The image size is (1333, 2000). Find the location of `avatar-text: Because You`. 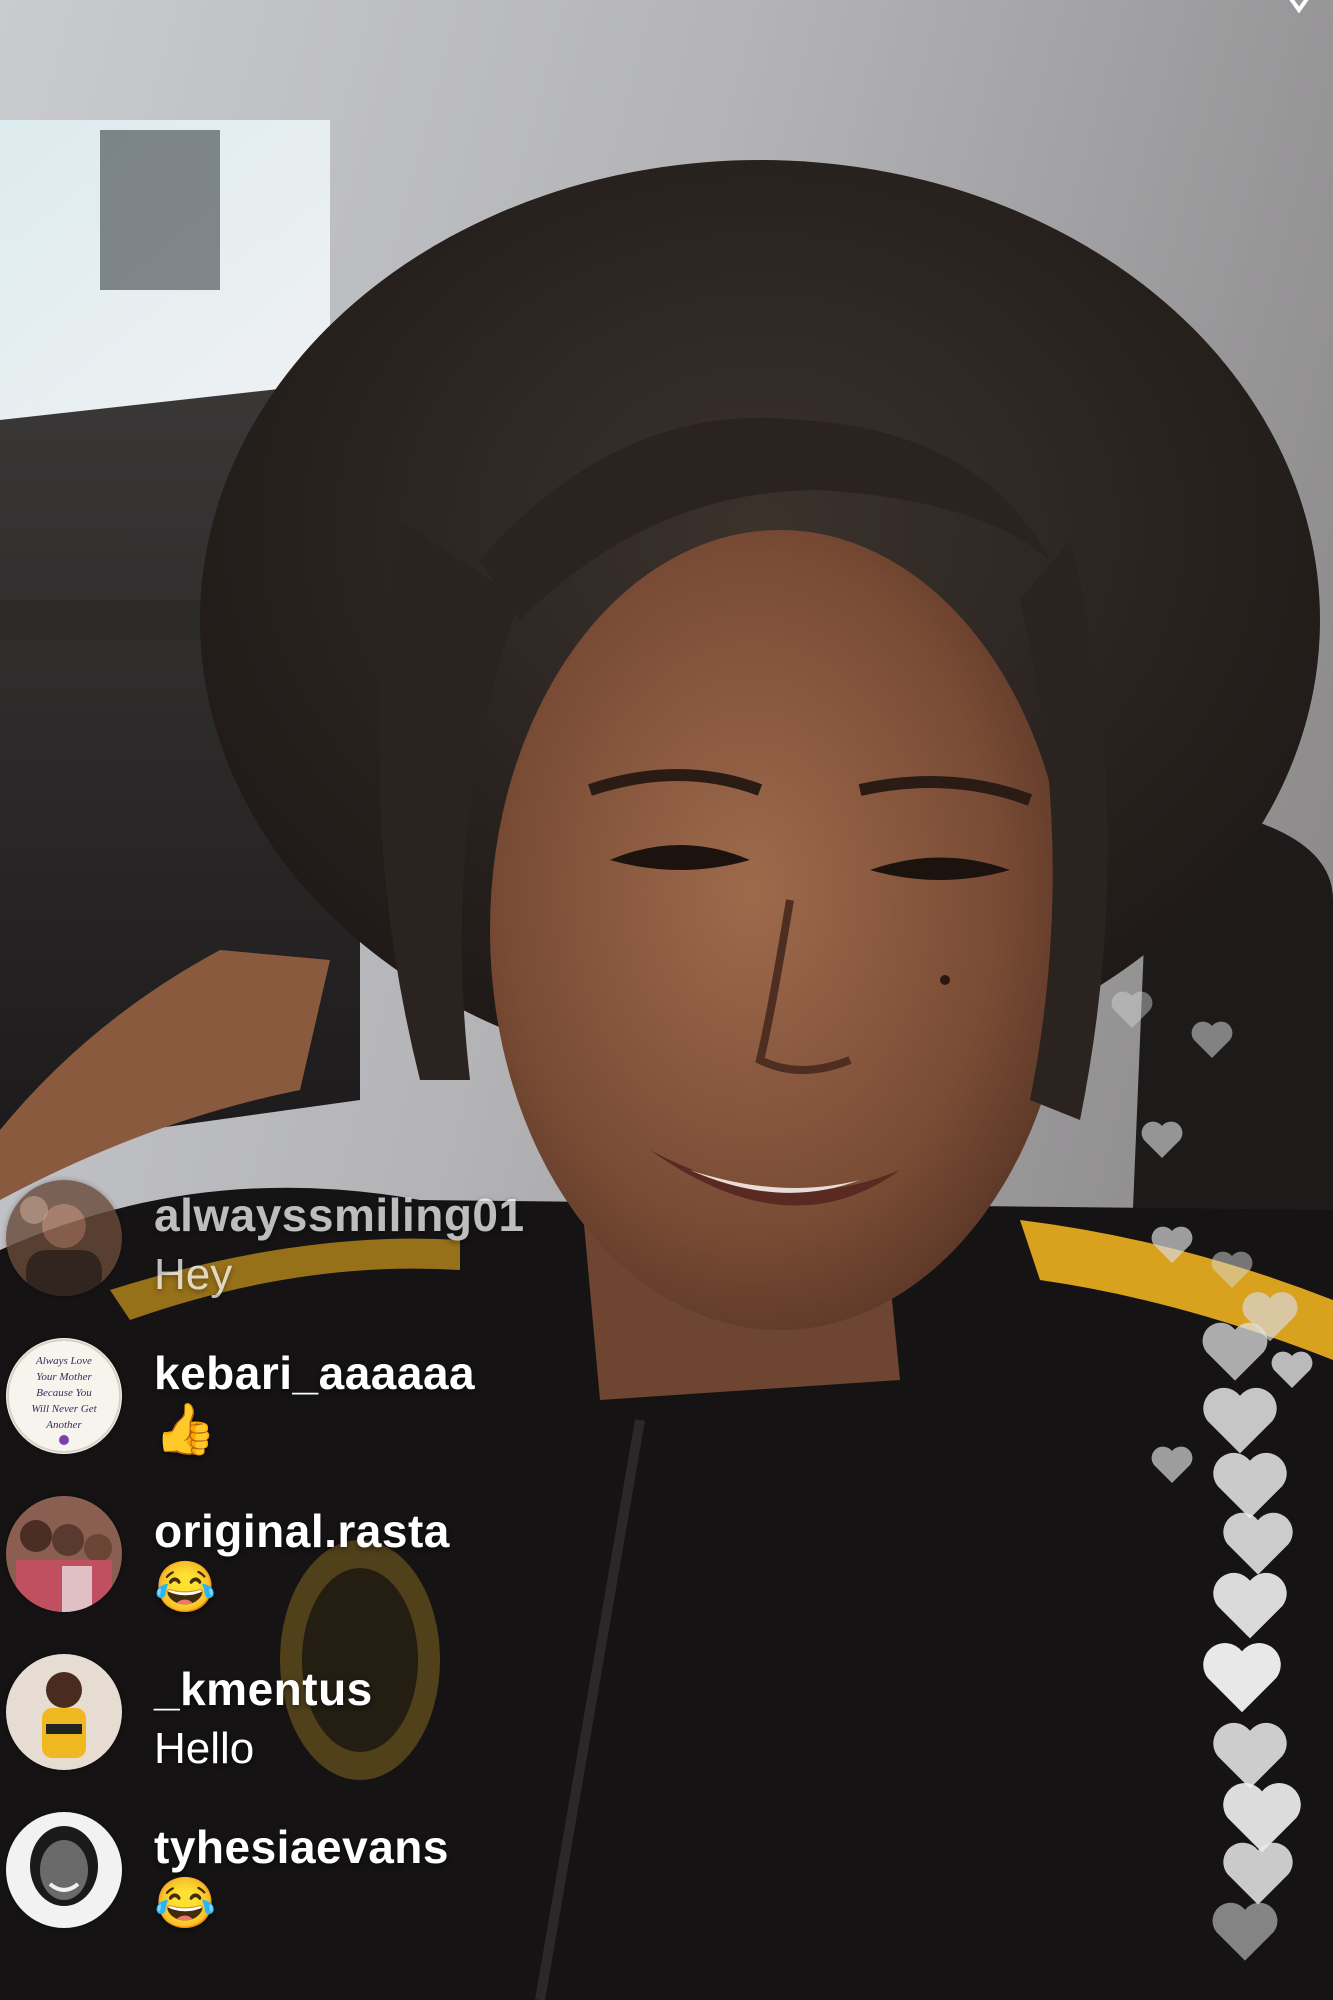

avatar-text: Because You is located at coordinates (64, 1393).